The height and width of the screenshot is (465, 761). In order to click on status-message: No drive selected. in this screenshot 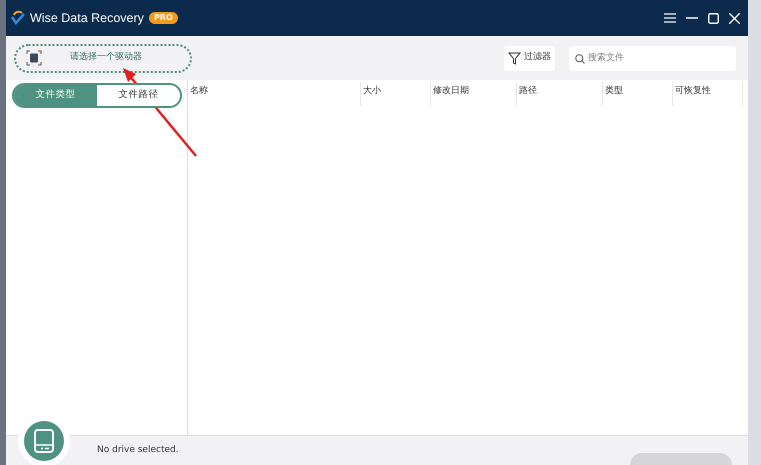, I will do `click(138, 450)`.